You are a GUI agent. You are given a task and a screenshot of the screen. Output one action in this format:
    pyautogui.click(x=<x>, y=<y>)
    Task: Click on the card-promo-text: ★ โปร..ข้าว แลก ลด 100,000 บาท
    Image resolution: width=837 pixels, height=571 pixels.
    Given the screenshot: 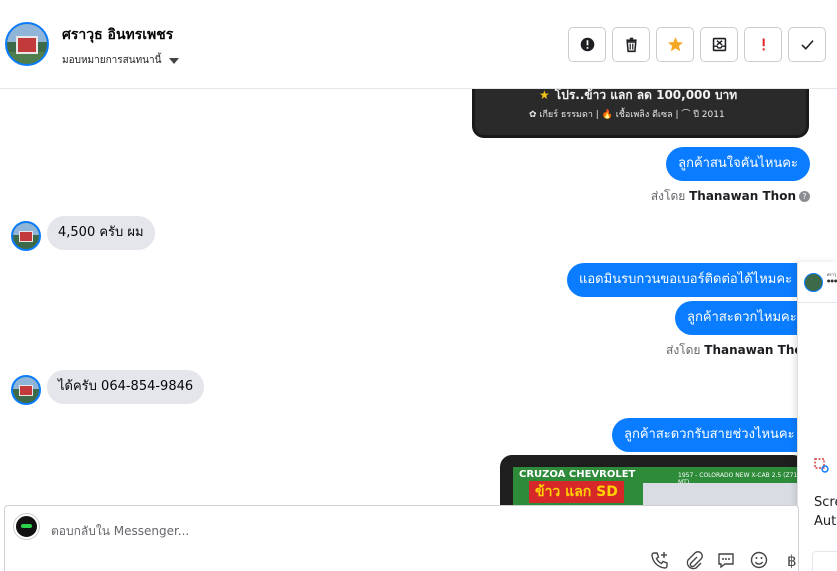 What is the action you would take?
    pyautogui.click(x=638, y=95)
    